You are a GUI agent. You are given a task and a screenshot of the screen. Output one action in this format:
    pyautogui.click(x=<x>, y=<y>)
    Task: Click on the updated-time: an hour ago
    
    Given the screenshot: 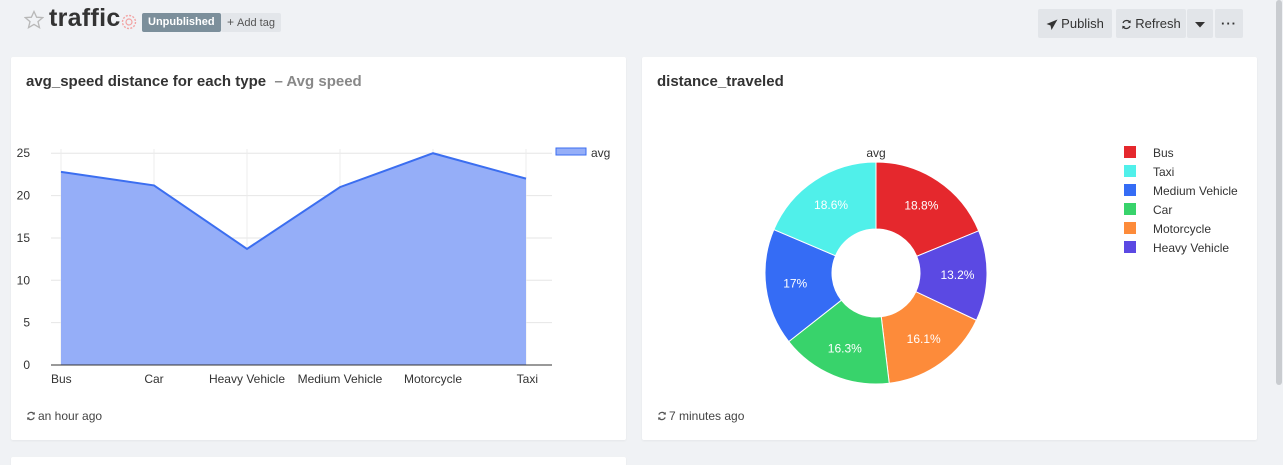 What is the action you would take?
    pyautogui.click(x=70, y=416)
    